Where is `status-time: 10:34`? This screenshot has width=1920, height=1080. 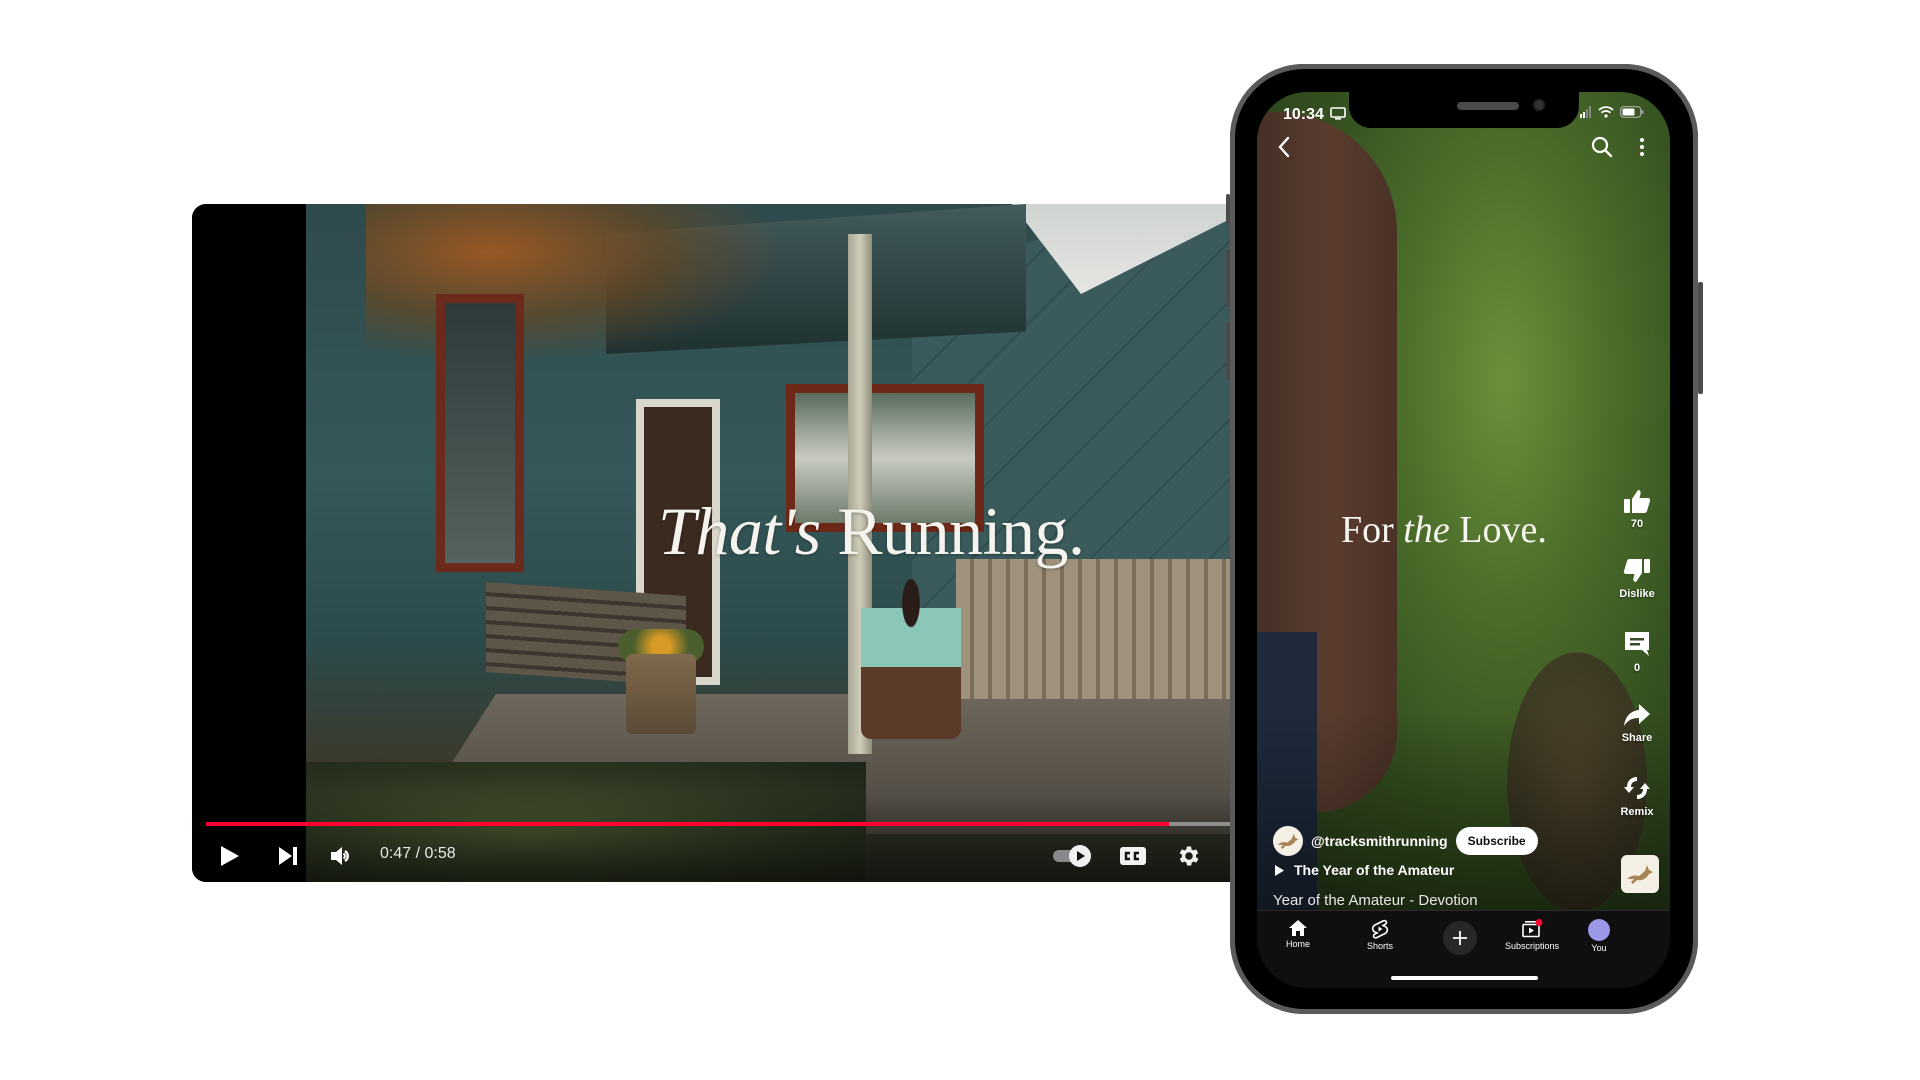 status-time: 10:34 is located at coordinates (1315, 115).